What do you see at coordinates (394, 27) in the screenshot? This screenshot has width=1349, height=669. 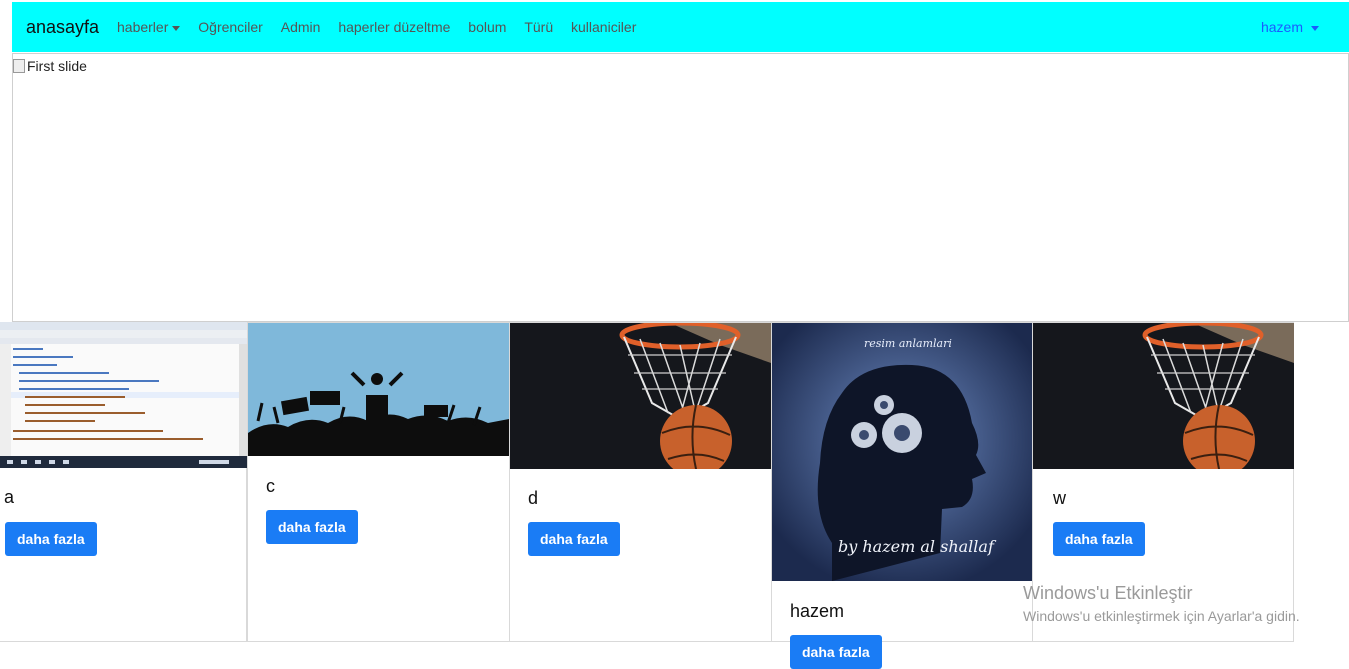 I see `nav-haperler-duzeltme: haperler düzeltme` at bounding box center [394, 27].